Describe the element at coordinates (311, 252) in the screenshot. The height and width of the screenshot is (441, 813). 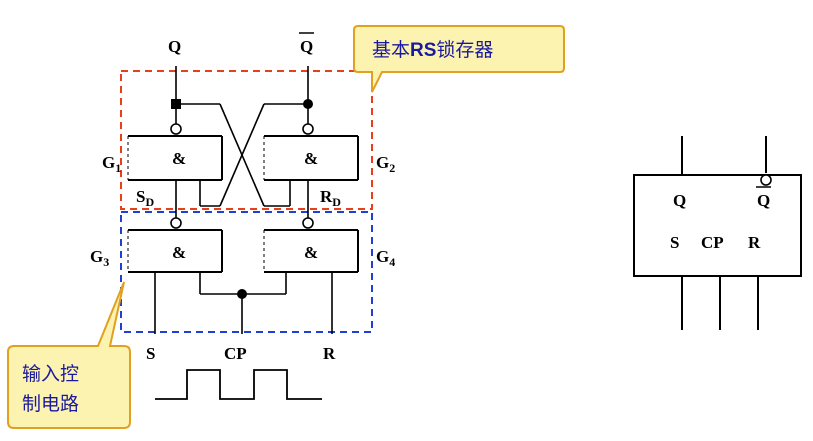
I see `gate-g4-symbol: &` at that location.